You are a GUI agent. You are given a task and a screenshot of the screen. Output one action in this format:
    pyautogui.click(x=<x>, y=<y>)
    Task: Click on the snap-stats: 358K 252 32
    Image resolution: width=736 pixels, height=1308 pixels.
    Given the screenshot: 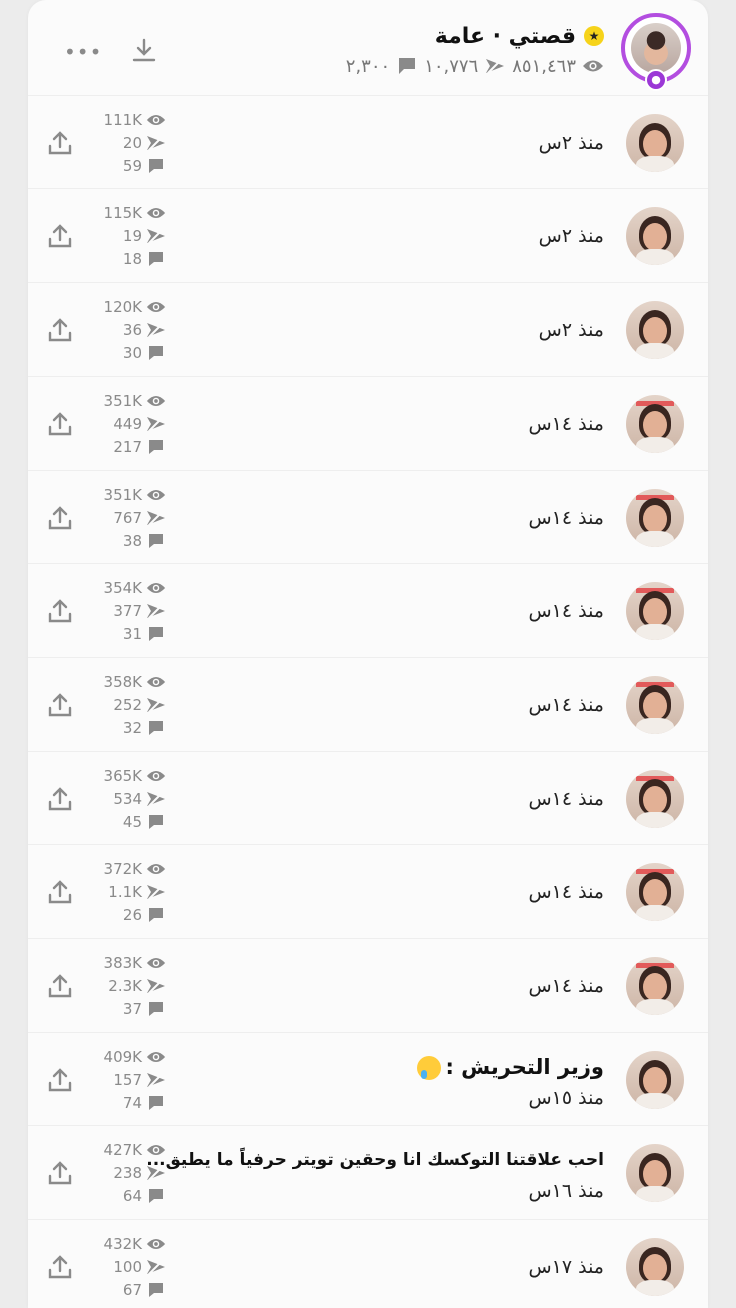 What is the action you would take?
    pyautogui.click(x=131, y=704)
    